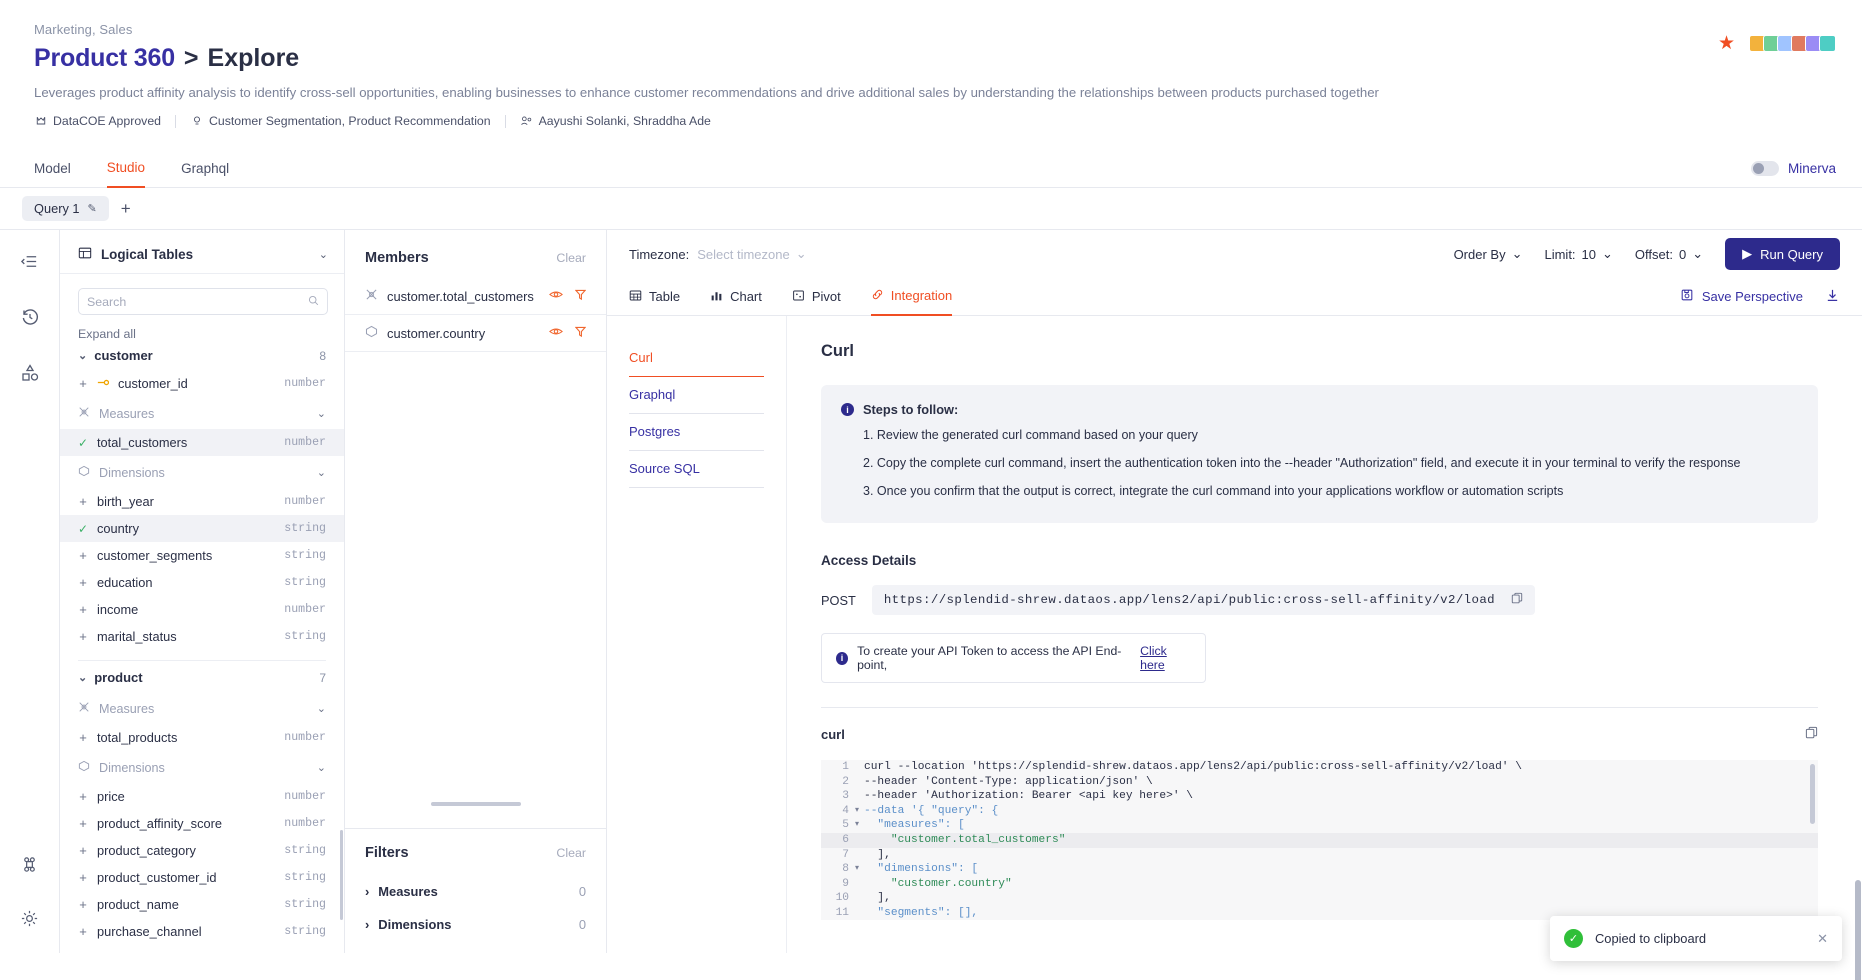  What do you see at coordinates (1726, 43) in the screenshot?
I see `star-icon: ★` at bounding box center [1726, 43].